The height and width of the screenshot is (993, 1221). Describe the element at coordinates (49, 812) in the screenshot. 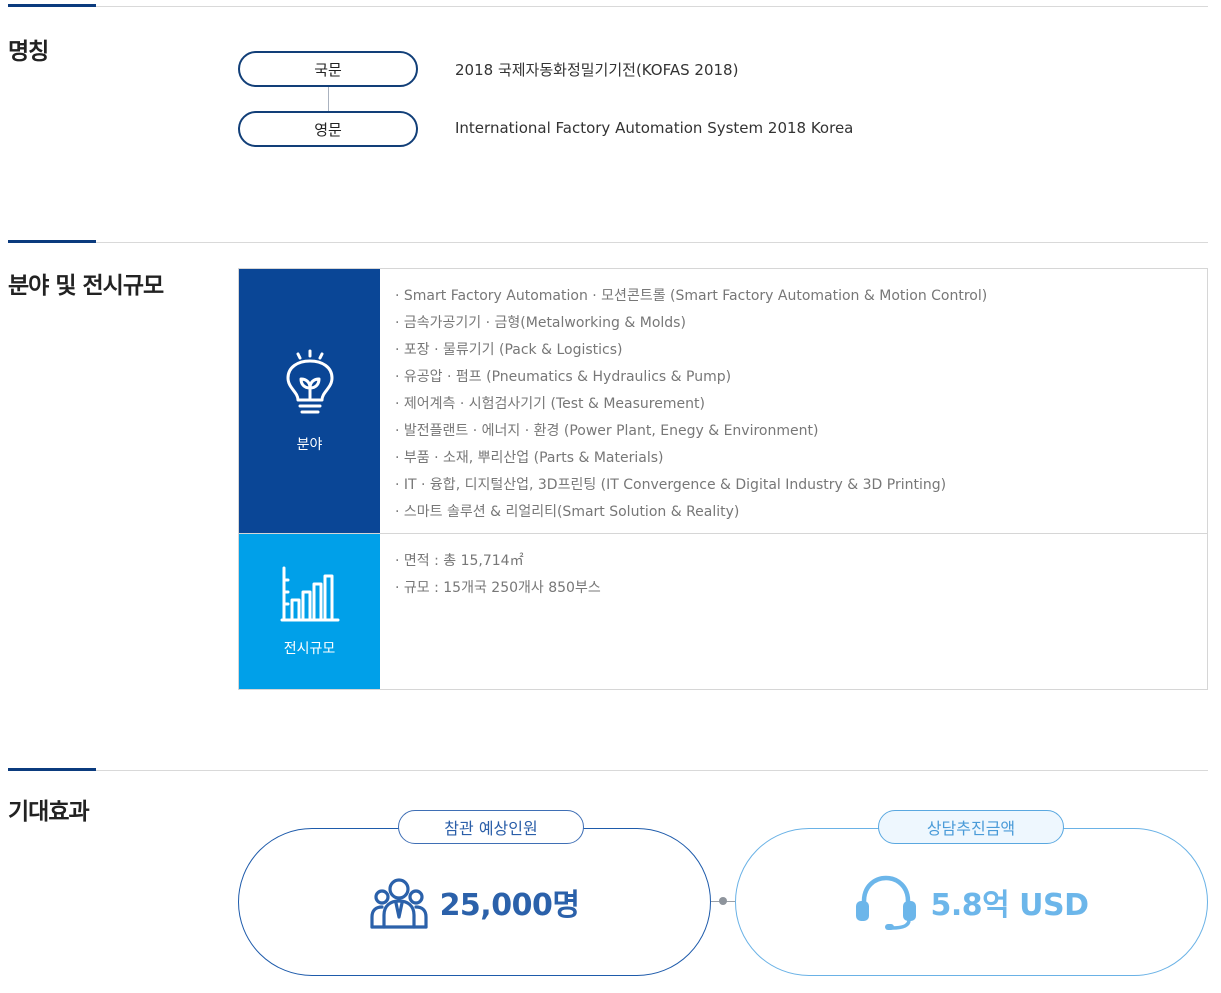

I see `section-title: 기대효과` at that location.